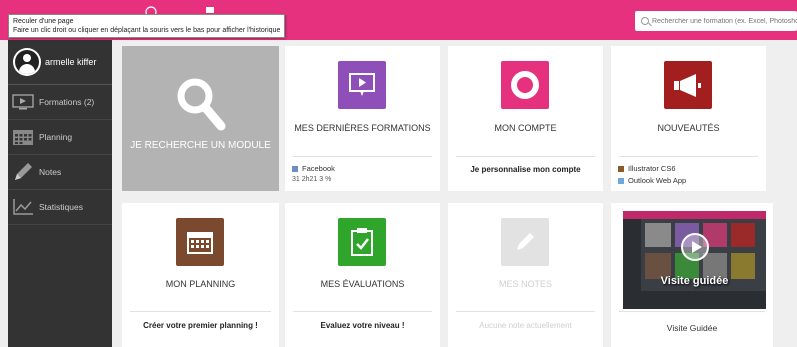 The width and height of the screenshot is (797, 347). I want to click on course-stats: 31 2h21 3 %, so click(312, 179).